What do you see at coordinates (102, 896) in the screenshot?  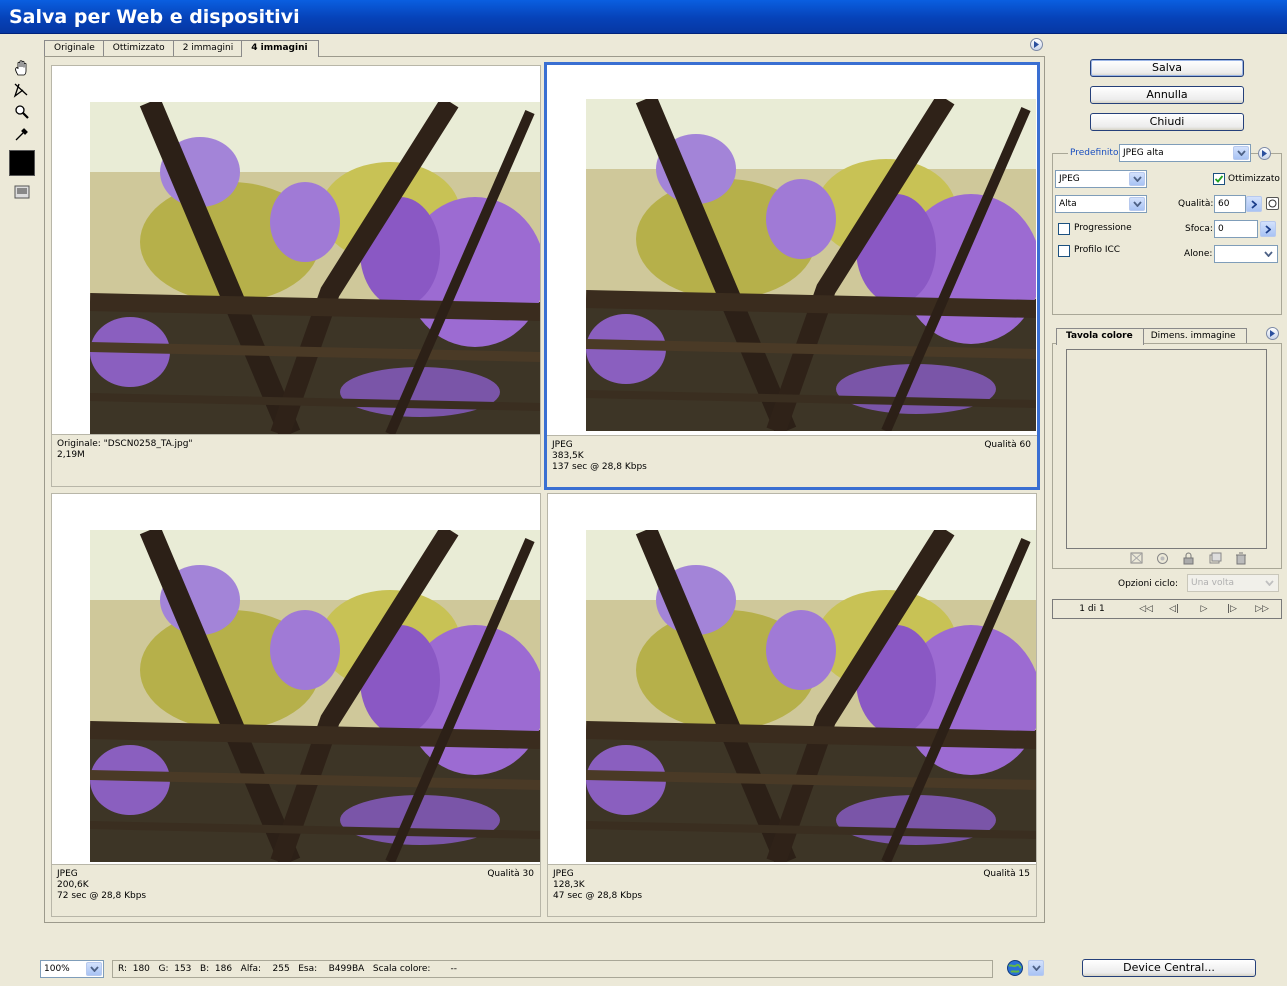 I see `pane-download-time: 72 sec @ 28,8 Kbps` at bounding box center [102, 896].